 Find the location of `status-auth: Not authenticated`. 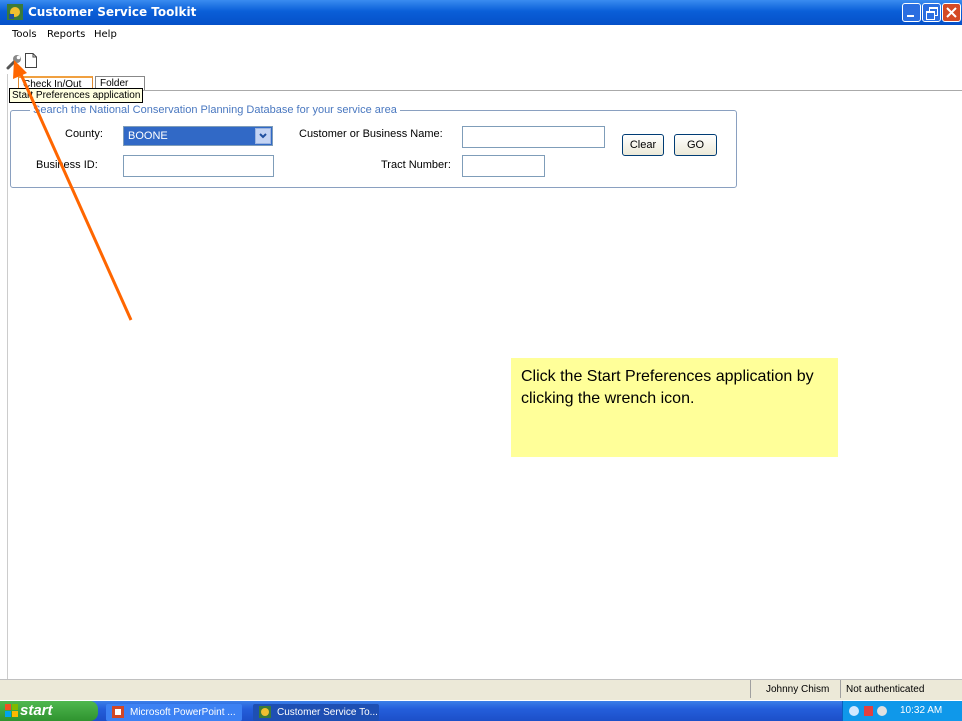

status-auth: Not authenticated is located at coordinates (885, 689).